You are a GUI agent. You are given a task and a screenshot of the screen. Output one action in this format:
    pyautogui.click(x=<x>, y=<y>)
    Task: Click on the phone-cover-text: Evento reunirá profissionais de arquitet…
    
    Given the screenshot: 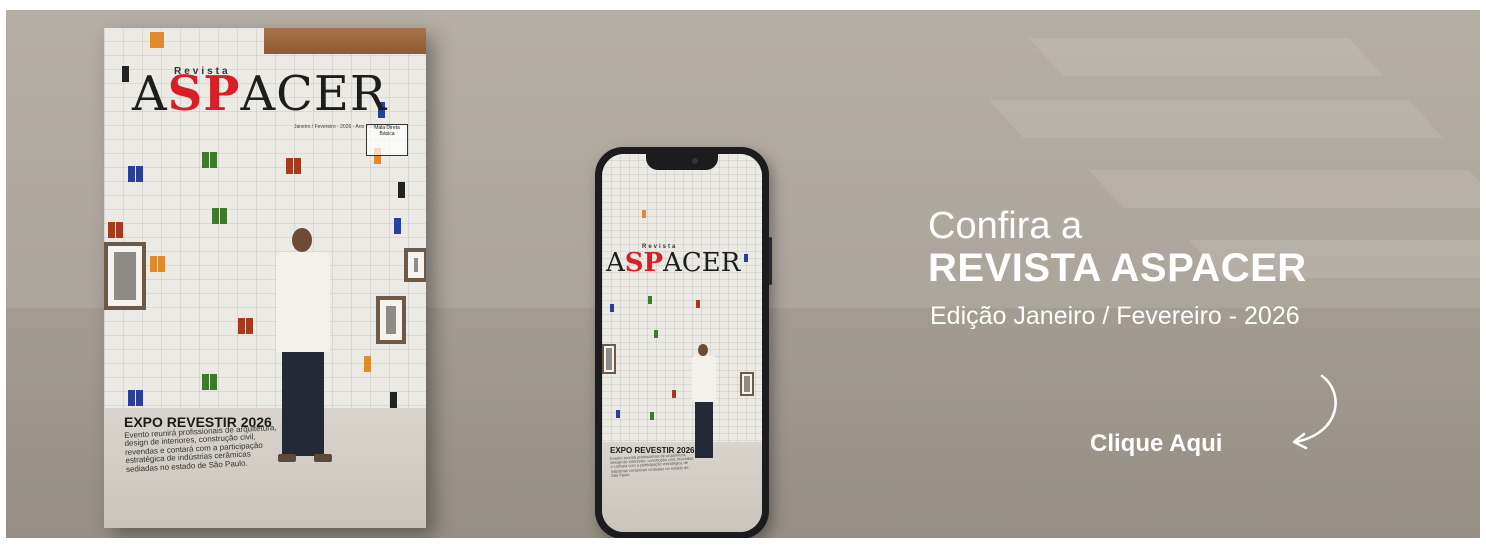 What is the action you would take?
    pyautogui.click(x=651, y=465)
    